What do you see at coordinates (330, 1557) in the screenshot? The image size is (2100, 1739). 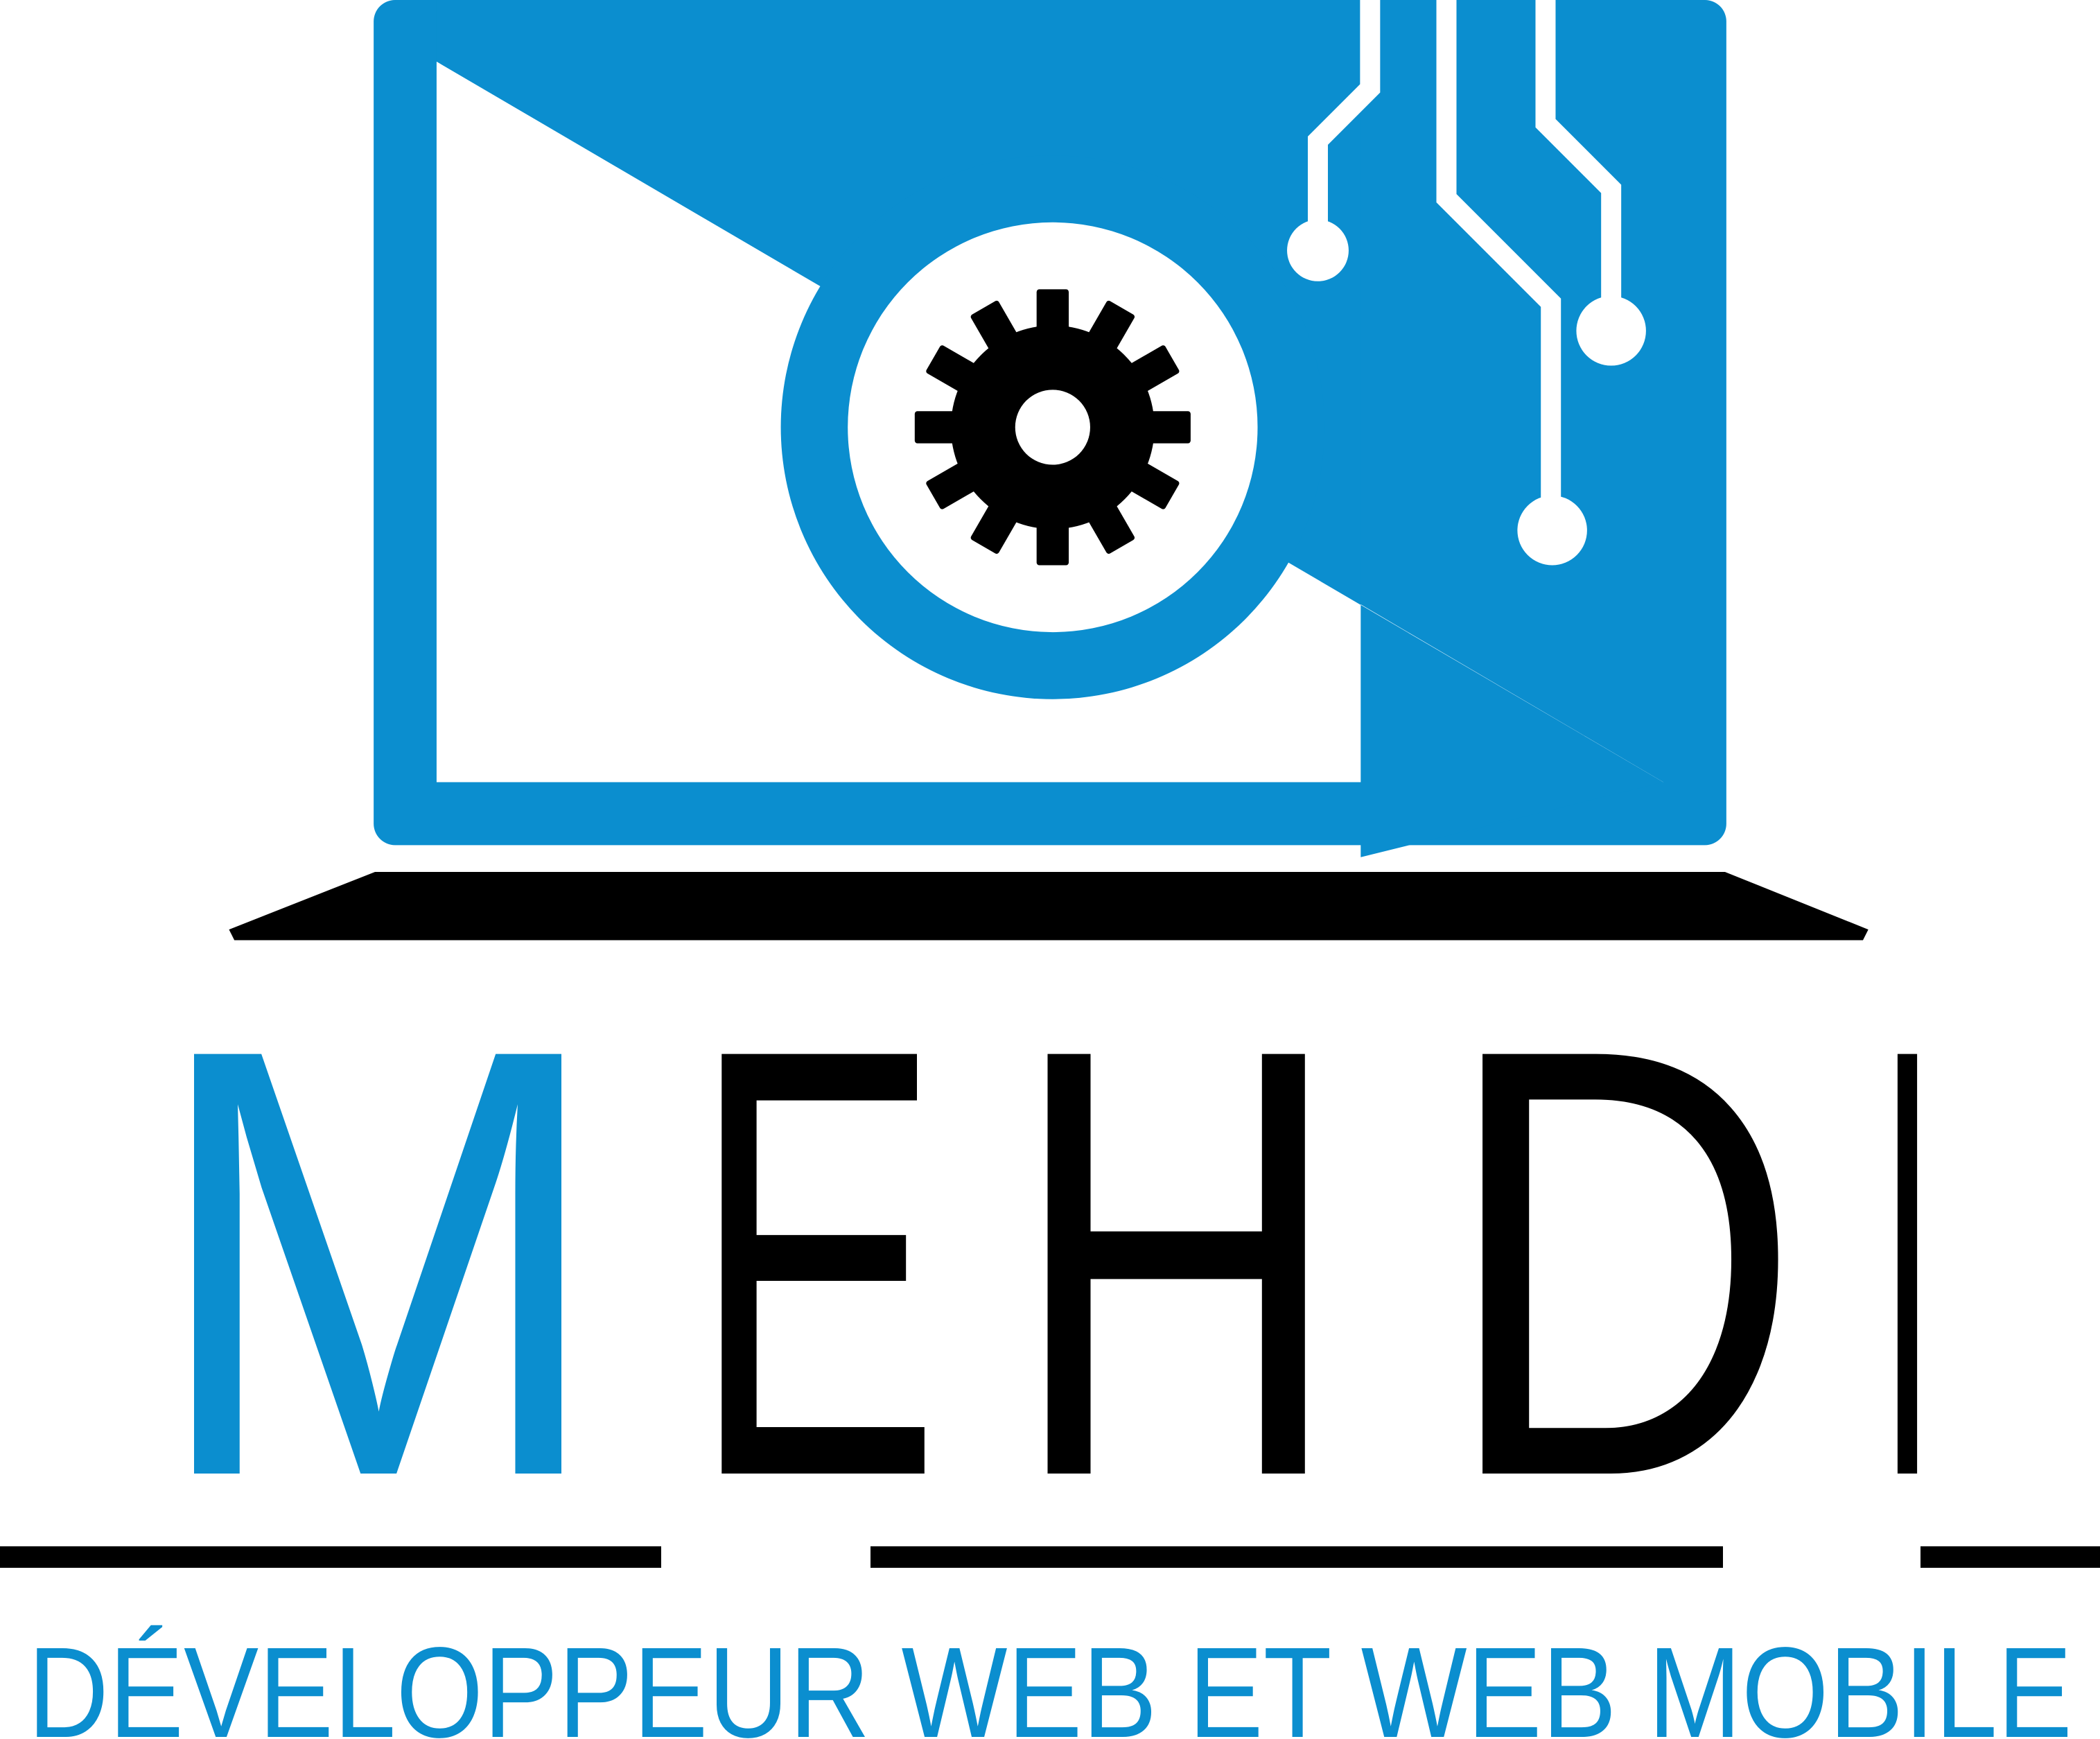 I see `divider-left` at bounding box center [330, 1557].